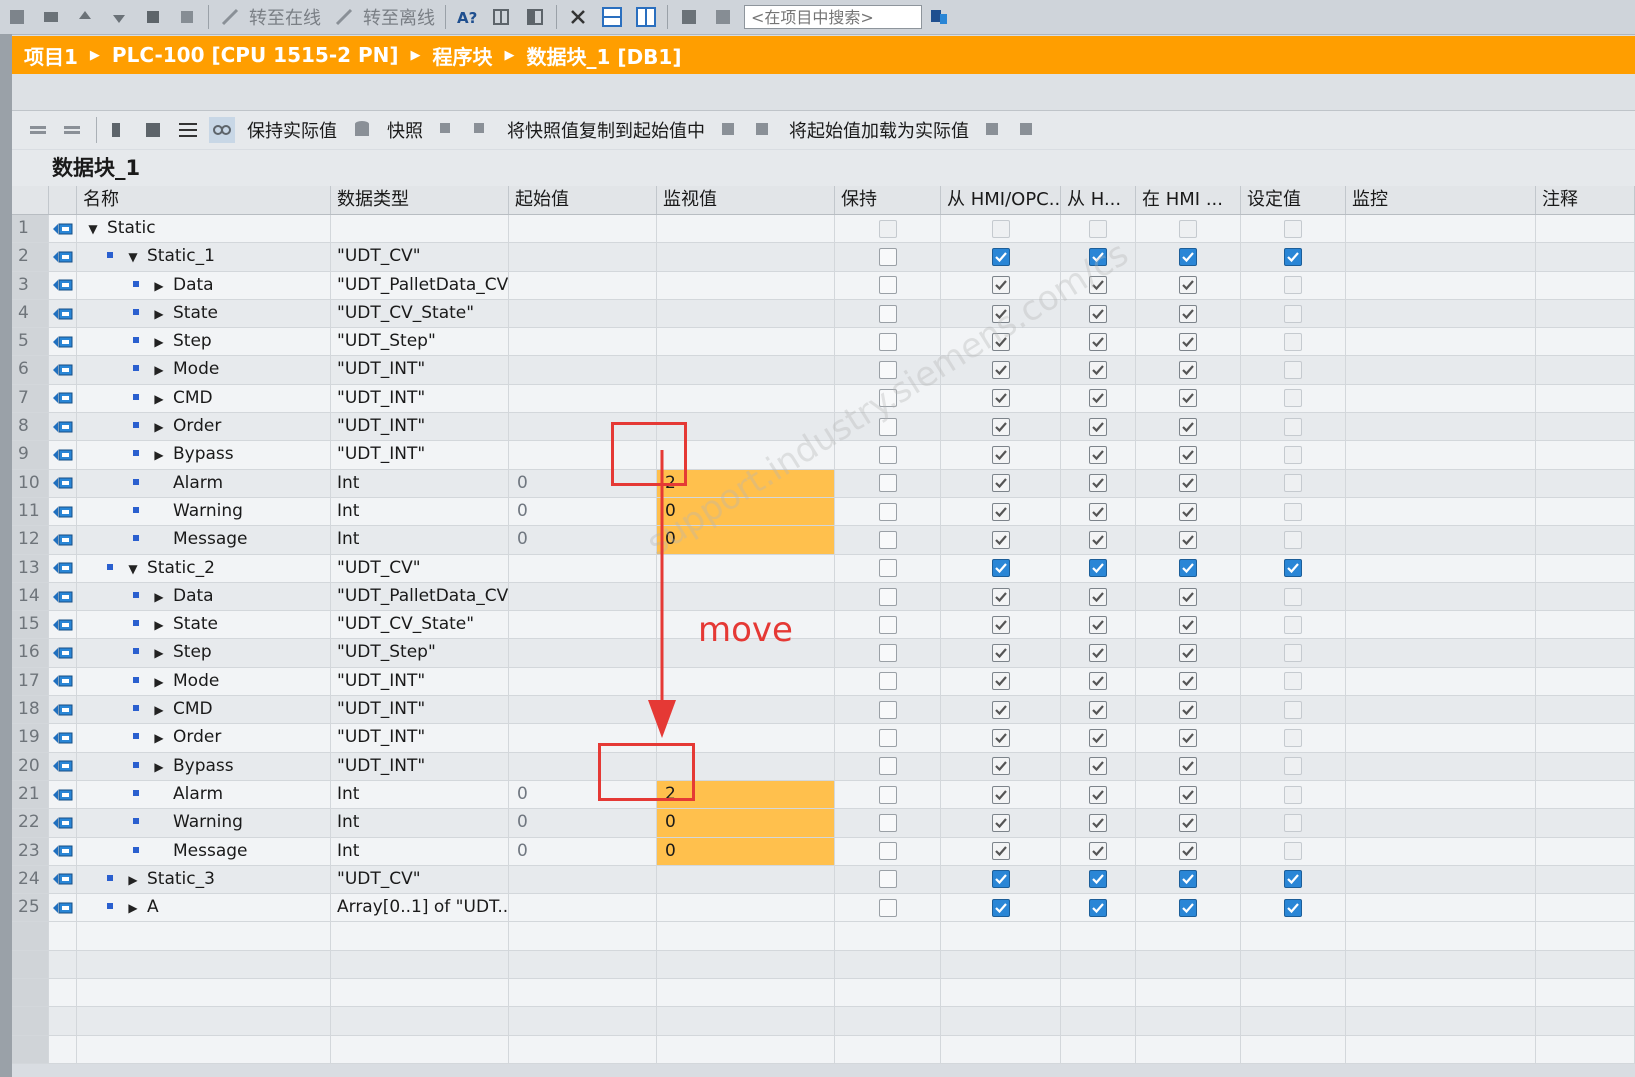  What do you see at coordinates (420, 229) in the screenshot?
I see `row-datatype` at bounding box center [420, 229].